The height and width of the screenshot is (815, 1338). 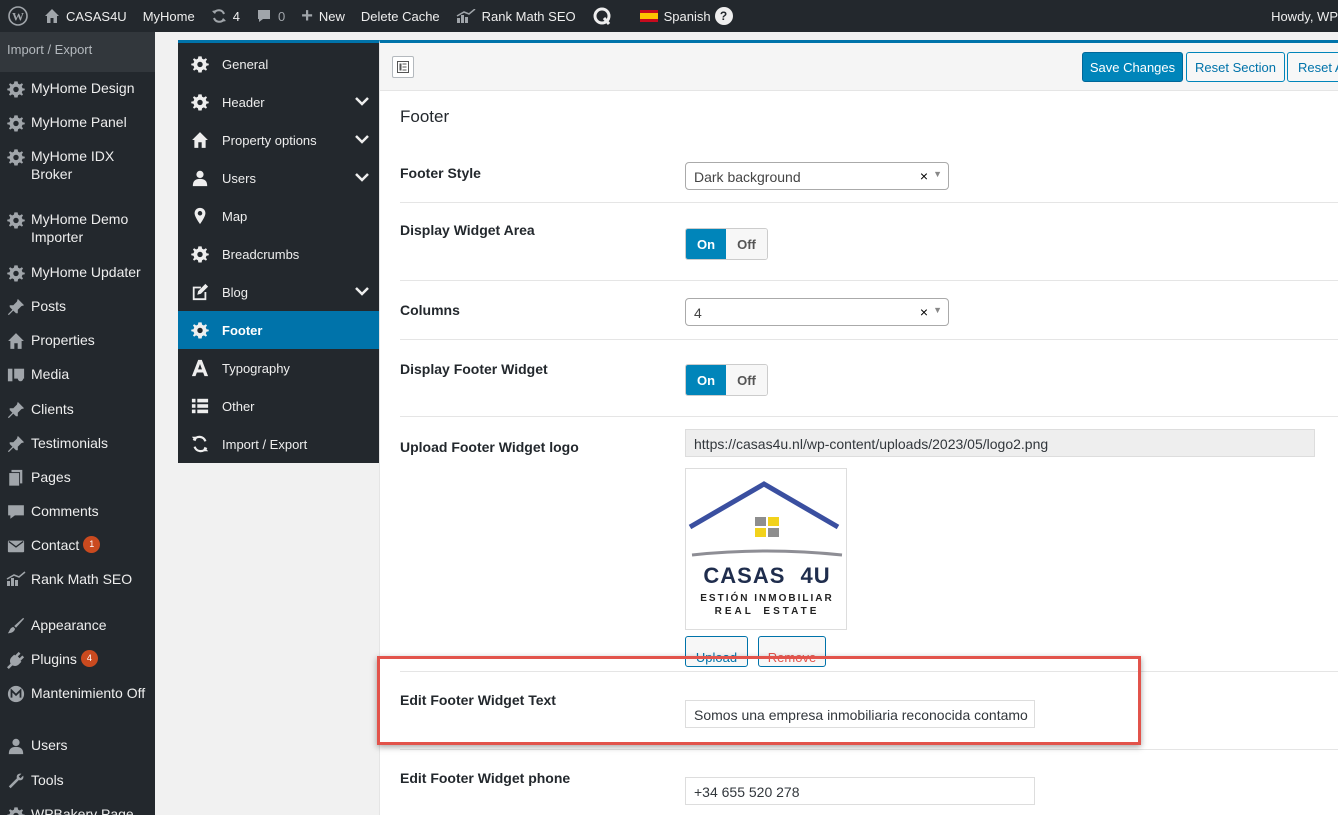 I want to click on updates-link: 4, so click(x=225, y=16).